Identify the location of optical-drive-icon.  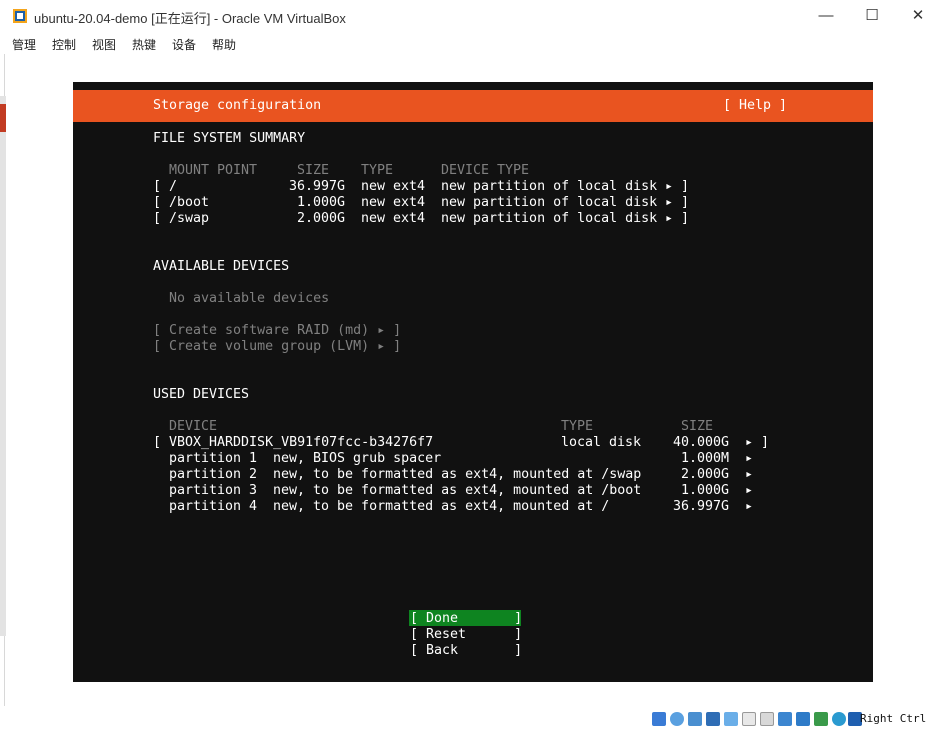
(677, 719).